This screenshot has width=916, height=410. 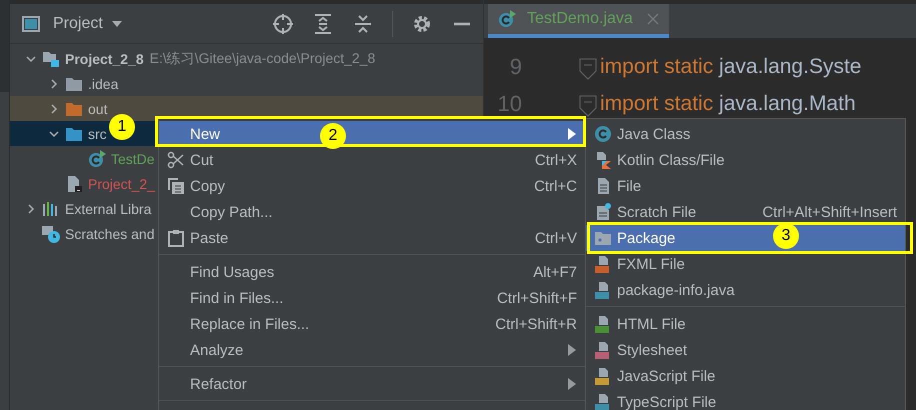 What do you see at coordinates (536, 324) in the screenshot?
I see `shortcut-text: Ctrl+Shift+R` at bounding box center [536, 324].